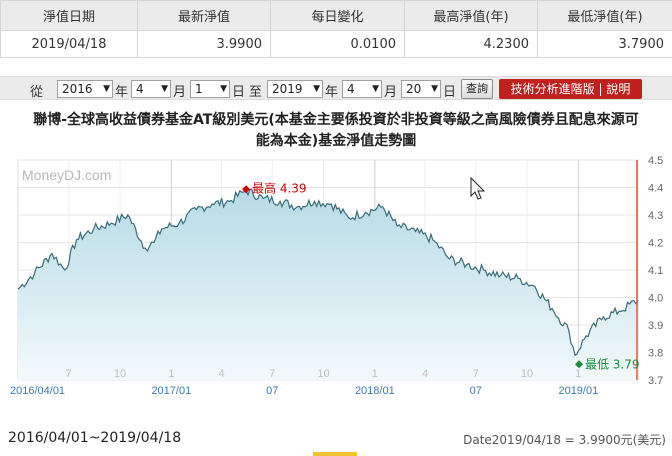 Image resolution: width=672 pixels, height=456 pixels. What do you see at coordinates (655, 161) in the screenshot?
I see `y-tick-label: 4.5` at bounding box center [655, 161].